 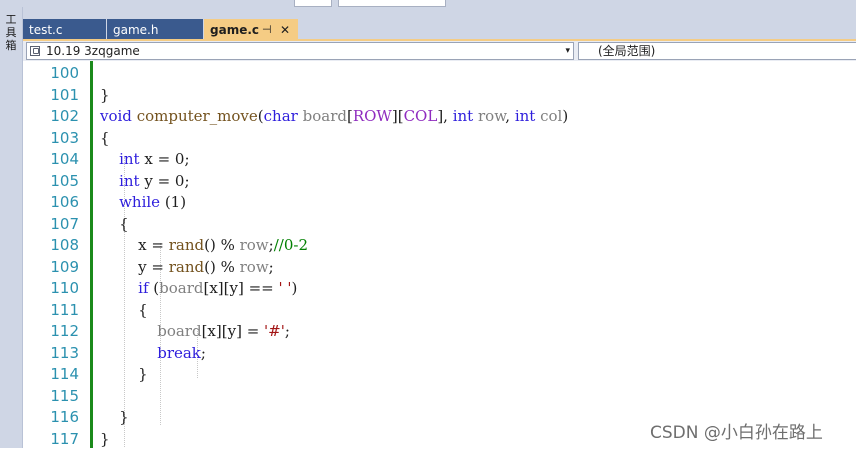 I want to click on code-text: while (1), so click(x=143, y=203).